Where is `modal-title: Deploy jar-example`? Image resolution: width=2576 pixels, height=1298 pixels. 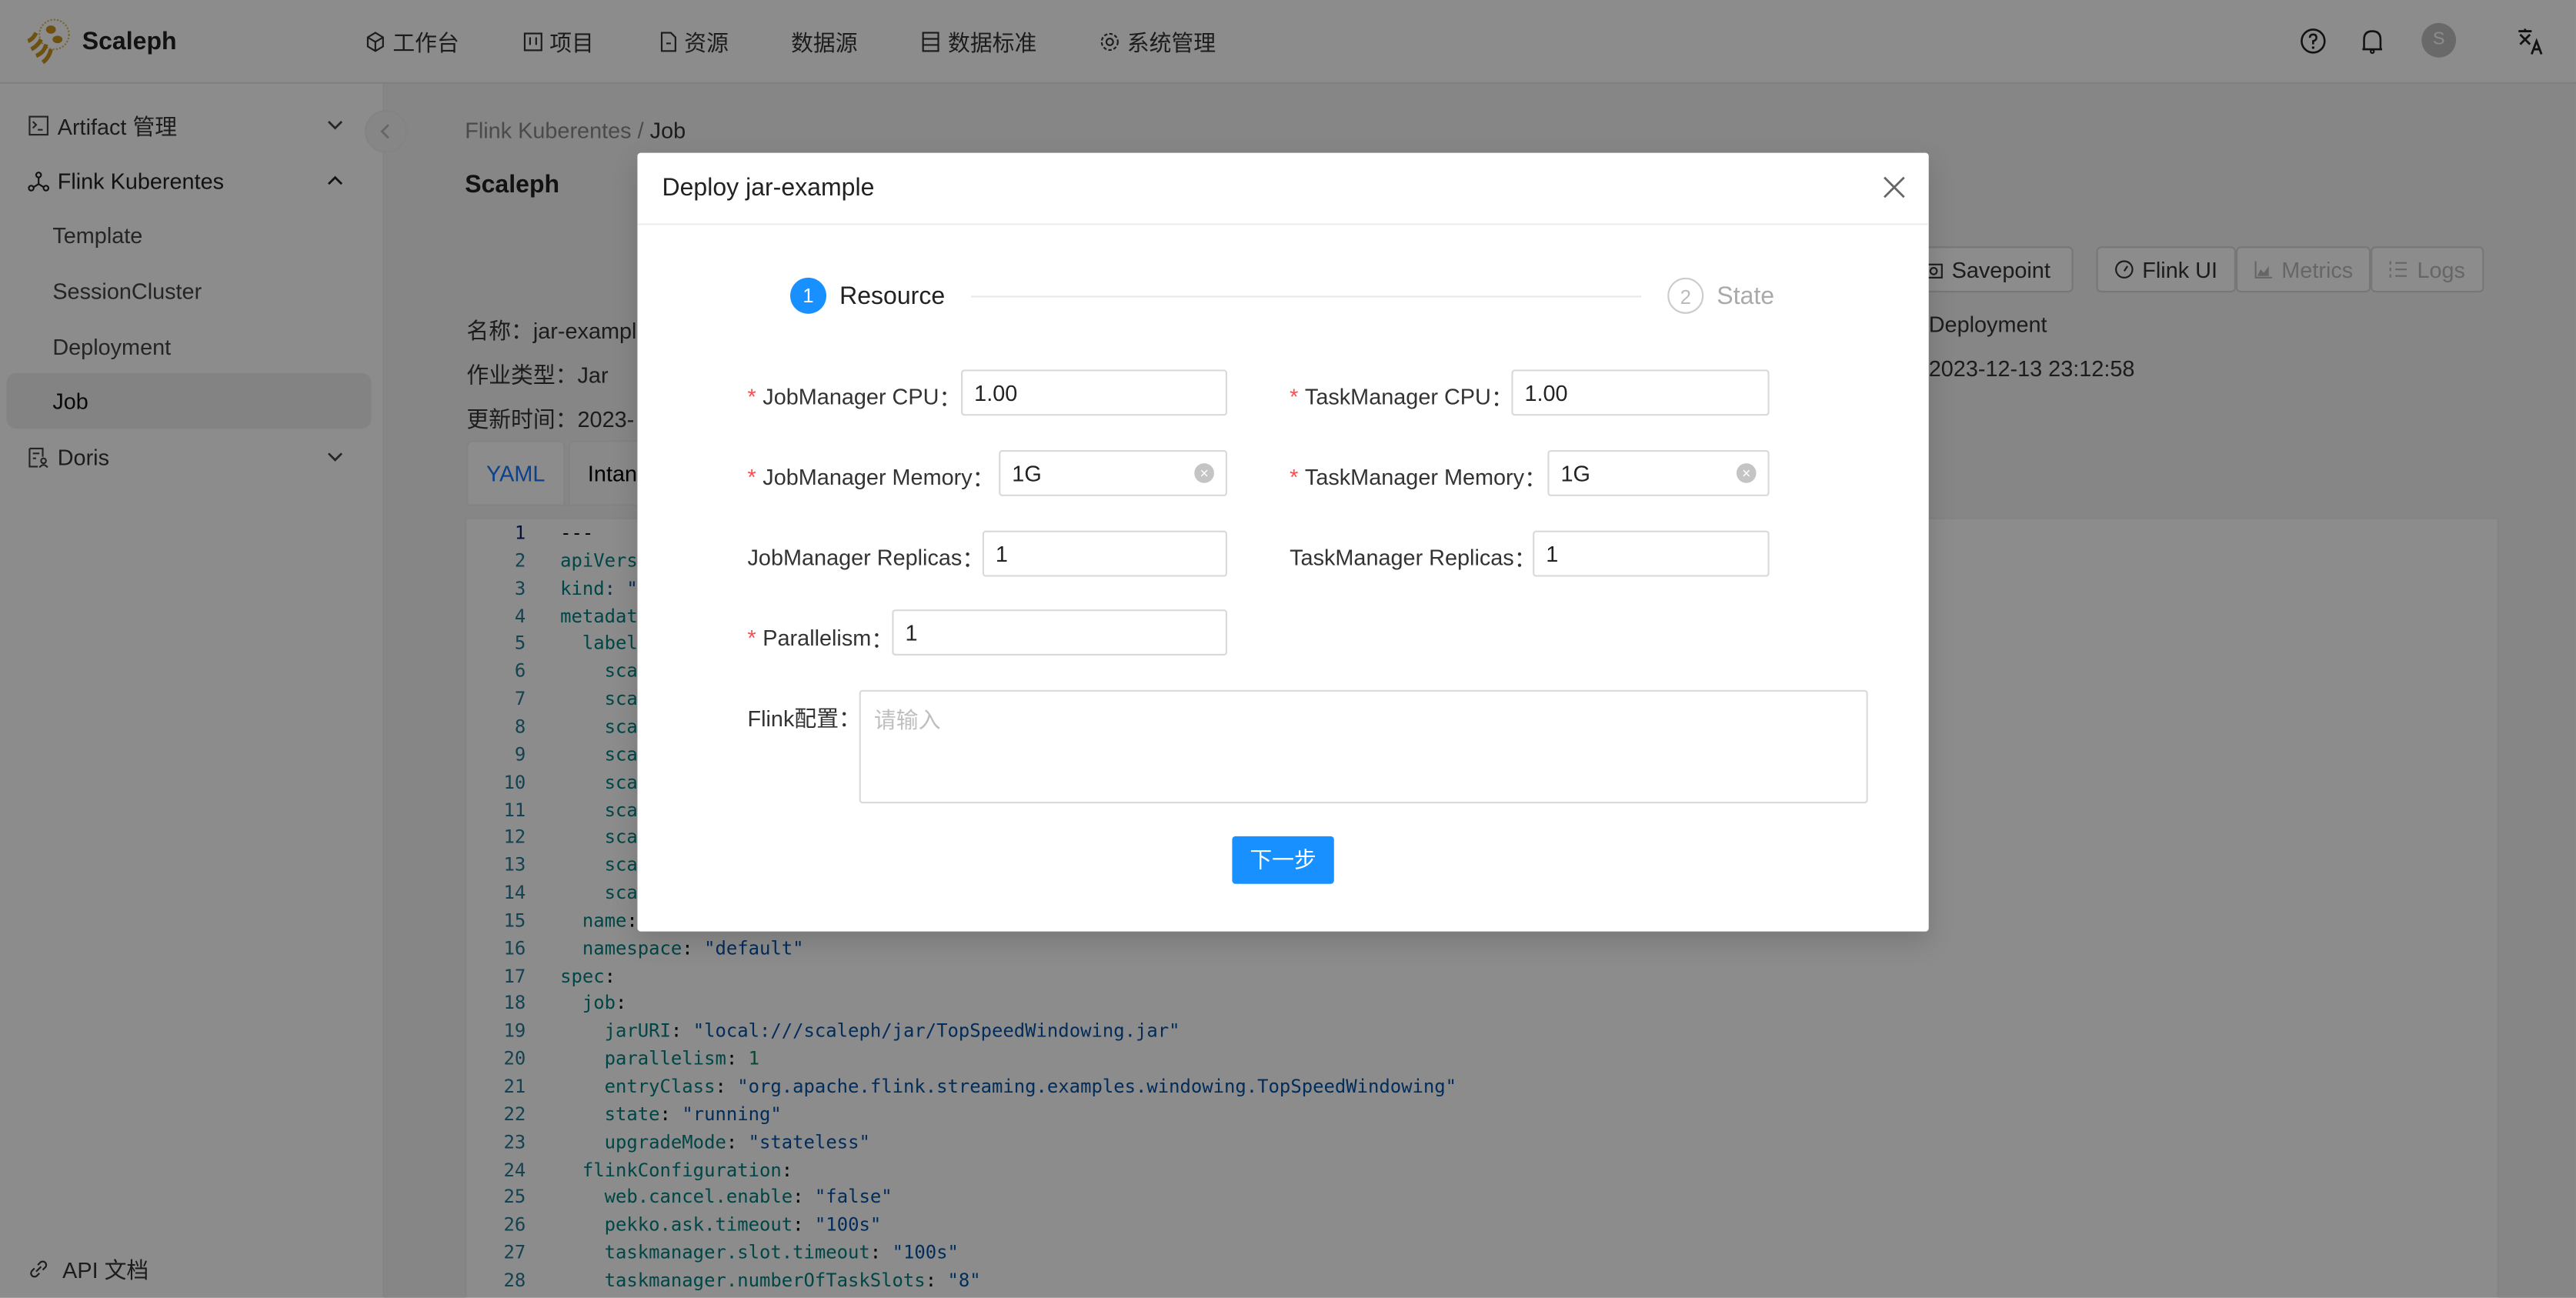
modal-title: Deploy jar-example is located at coordinates (768, 188).